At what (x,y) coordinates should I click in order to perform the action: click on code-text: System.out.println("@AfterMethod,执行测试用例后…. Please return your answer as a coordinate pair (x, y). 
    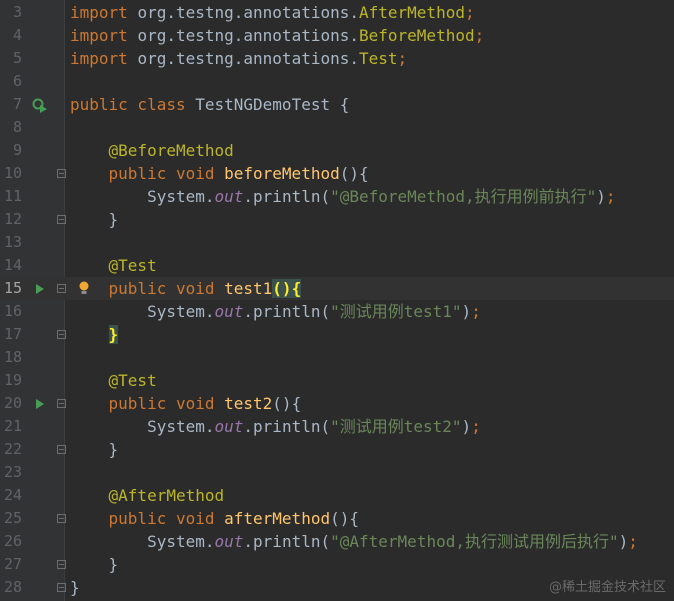
    Looking at the image, I should click on (354, 541).